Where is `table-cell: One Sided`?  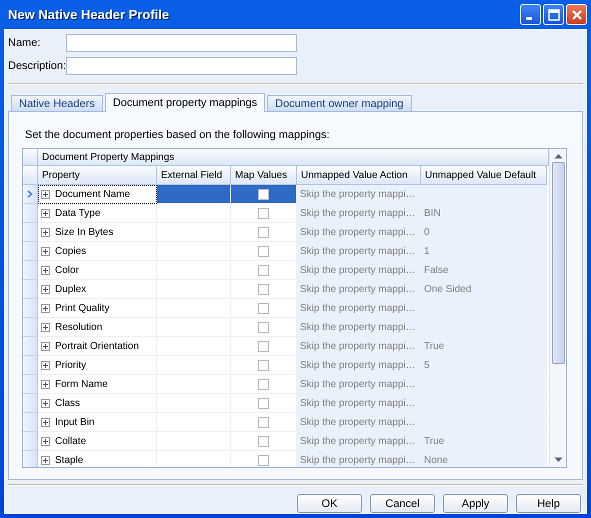 table-cell: One Sided is located at coordinates (484, 289).